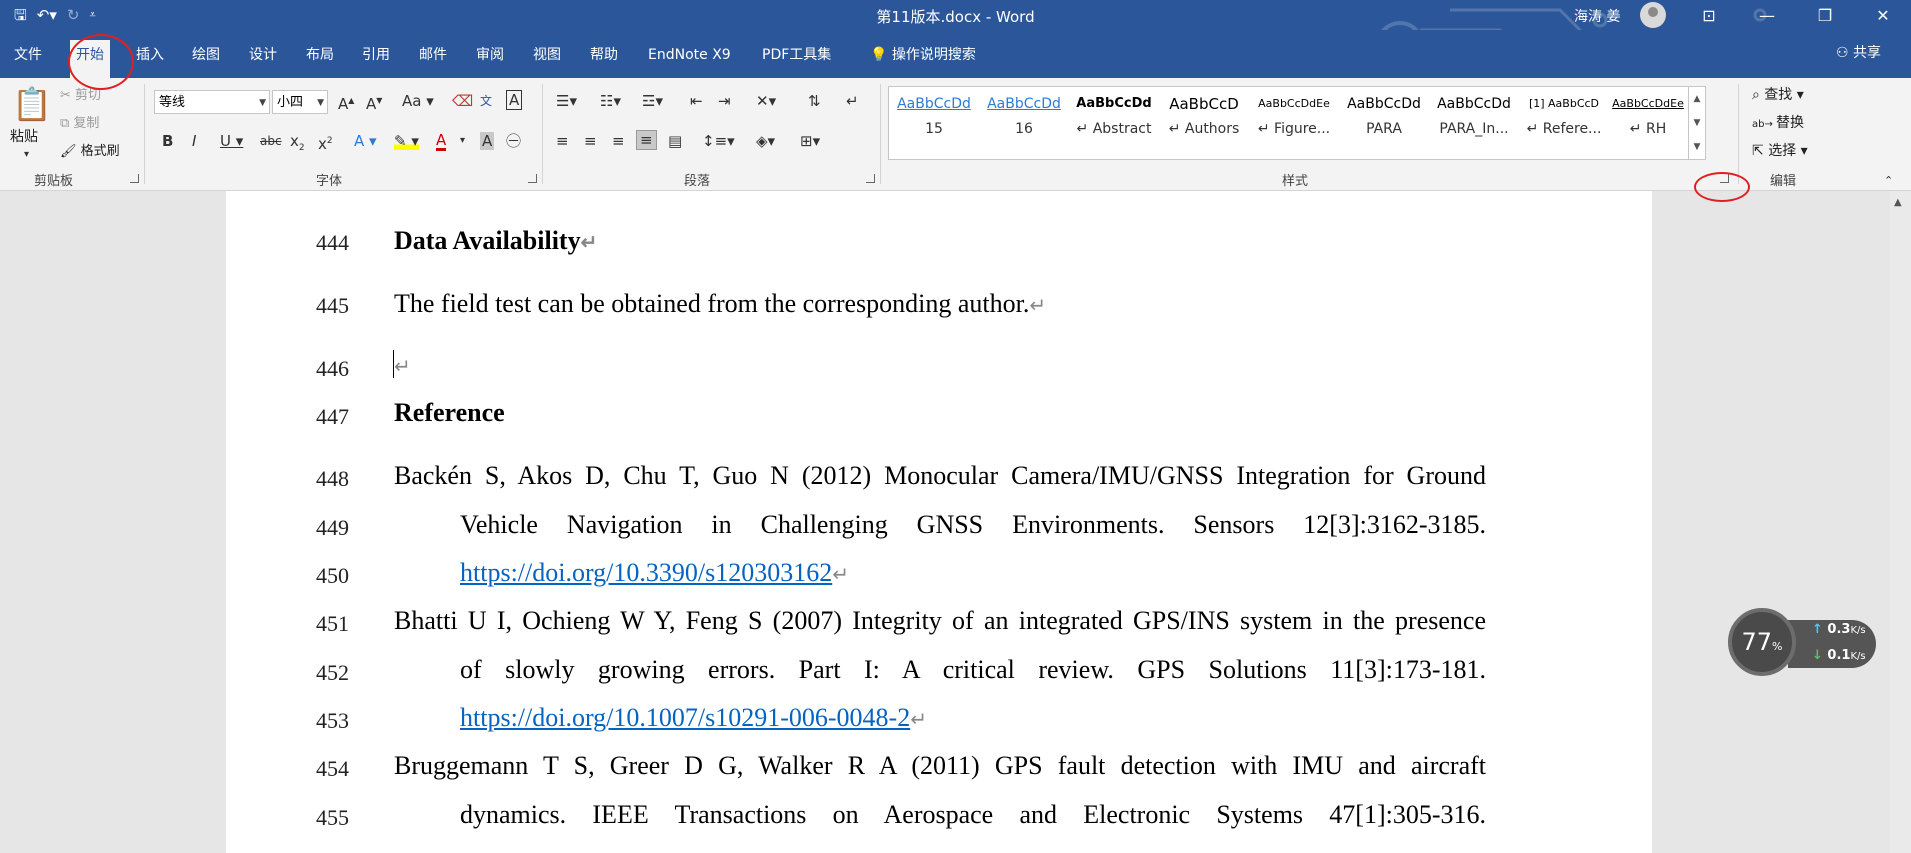  What do you see at coordinates (1778, 122) in the screenshot?
I see `replace-button: ab→ 替换` at bounding box center [1778, 122].